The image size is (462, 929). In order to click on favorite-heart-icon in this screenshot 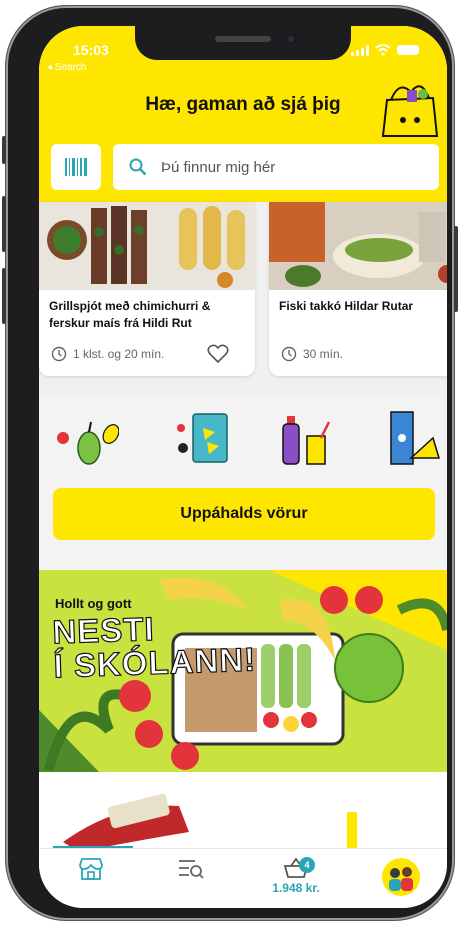, I will do `click(218, 354)`.